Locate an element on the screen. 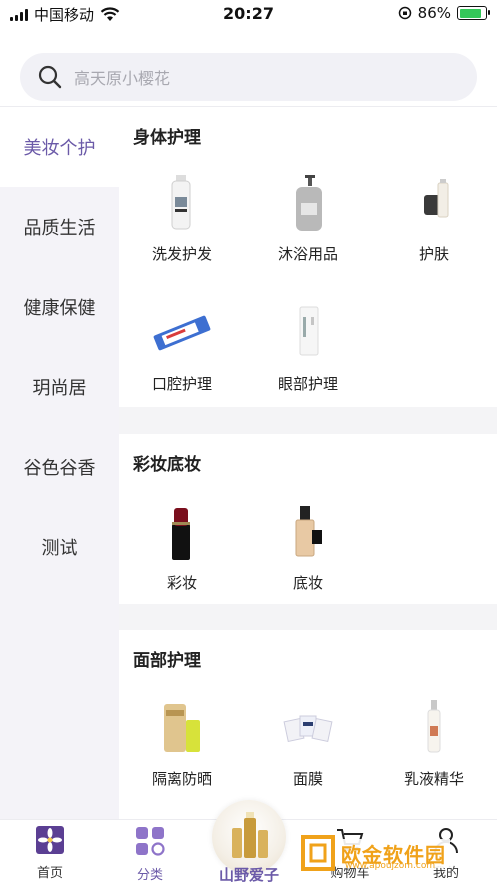 The height and width of the screenshot is (883, 497). tab-category-label: 分类 is located at coordinates (149, 875).